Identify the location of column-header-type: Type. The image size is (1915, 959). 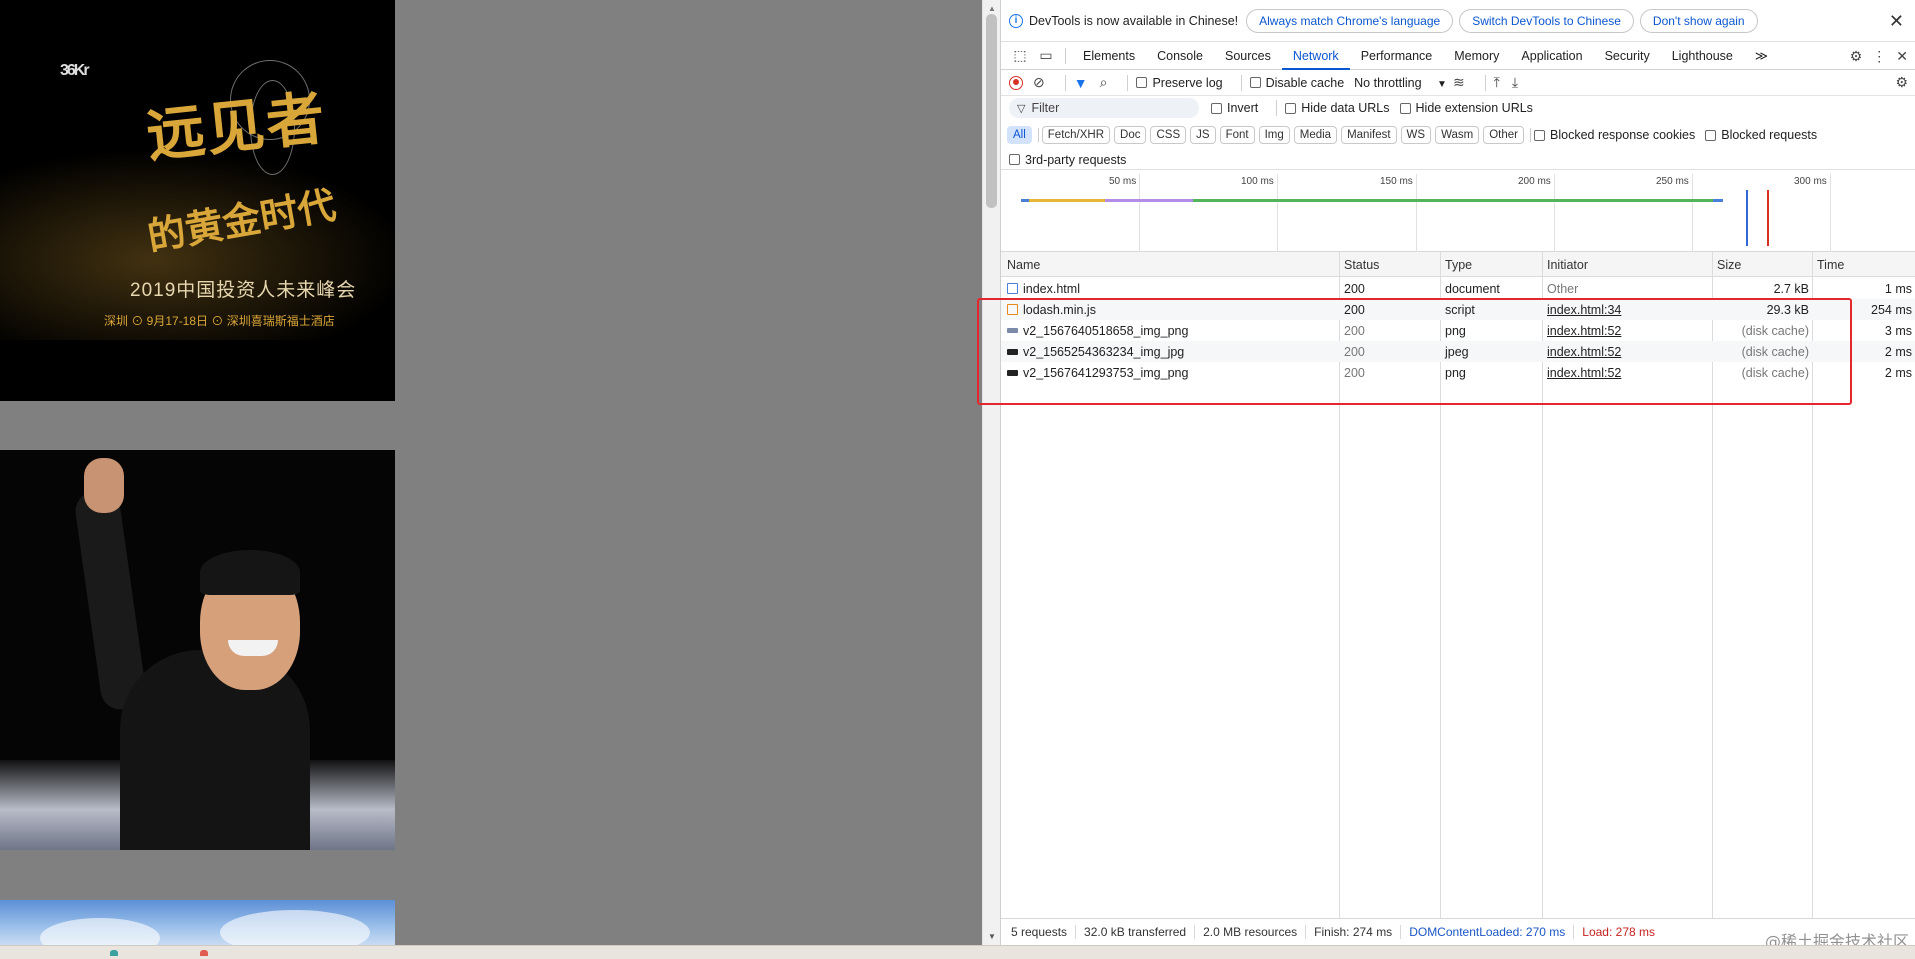
(1458, 265).